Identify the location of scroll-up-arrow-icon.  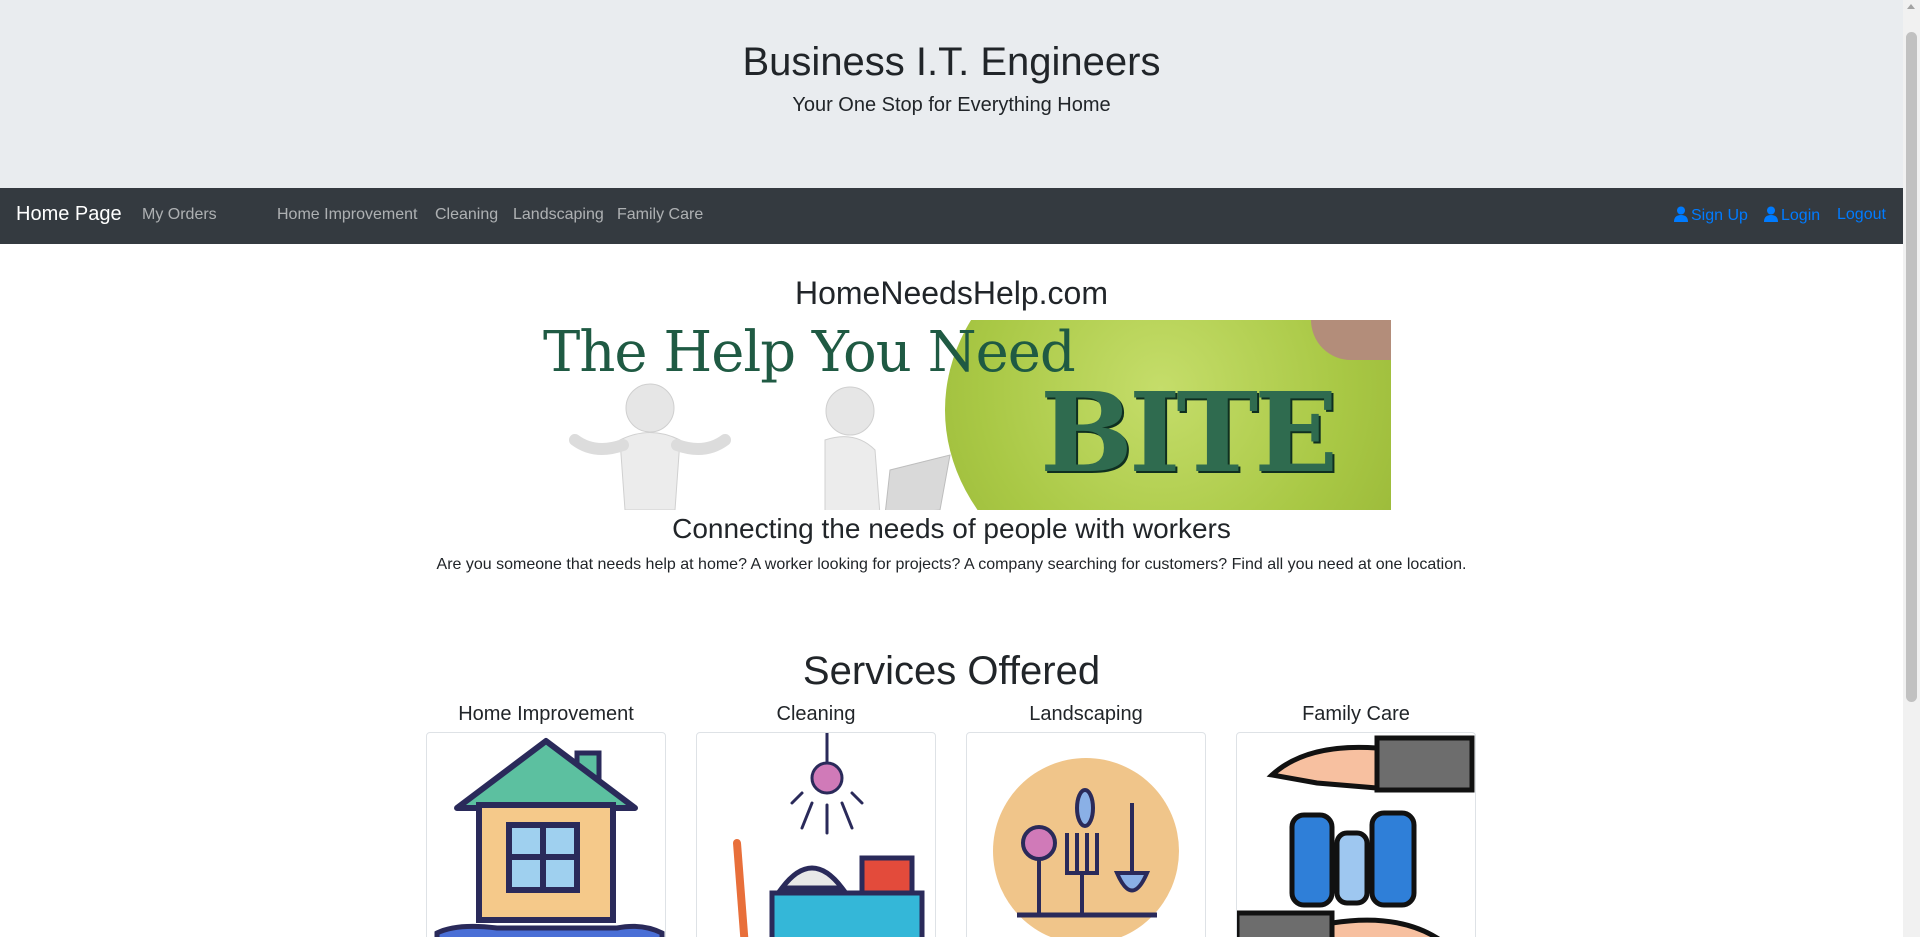
(1911, 6).